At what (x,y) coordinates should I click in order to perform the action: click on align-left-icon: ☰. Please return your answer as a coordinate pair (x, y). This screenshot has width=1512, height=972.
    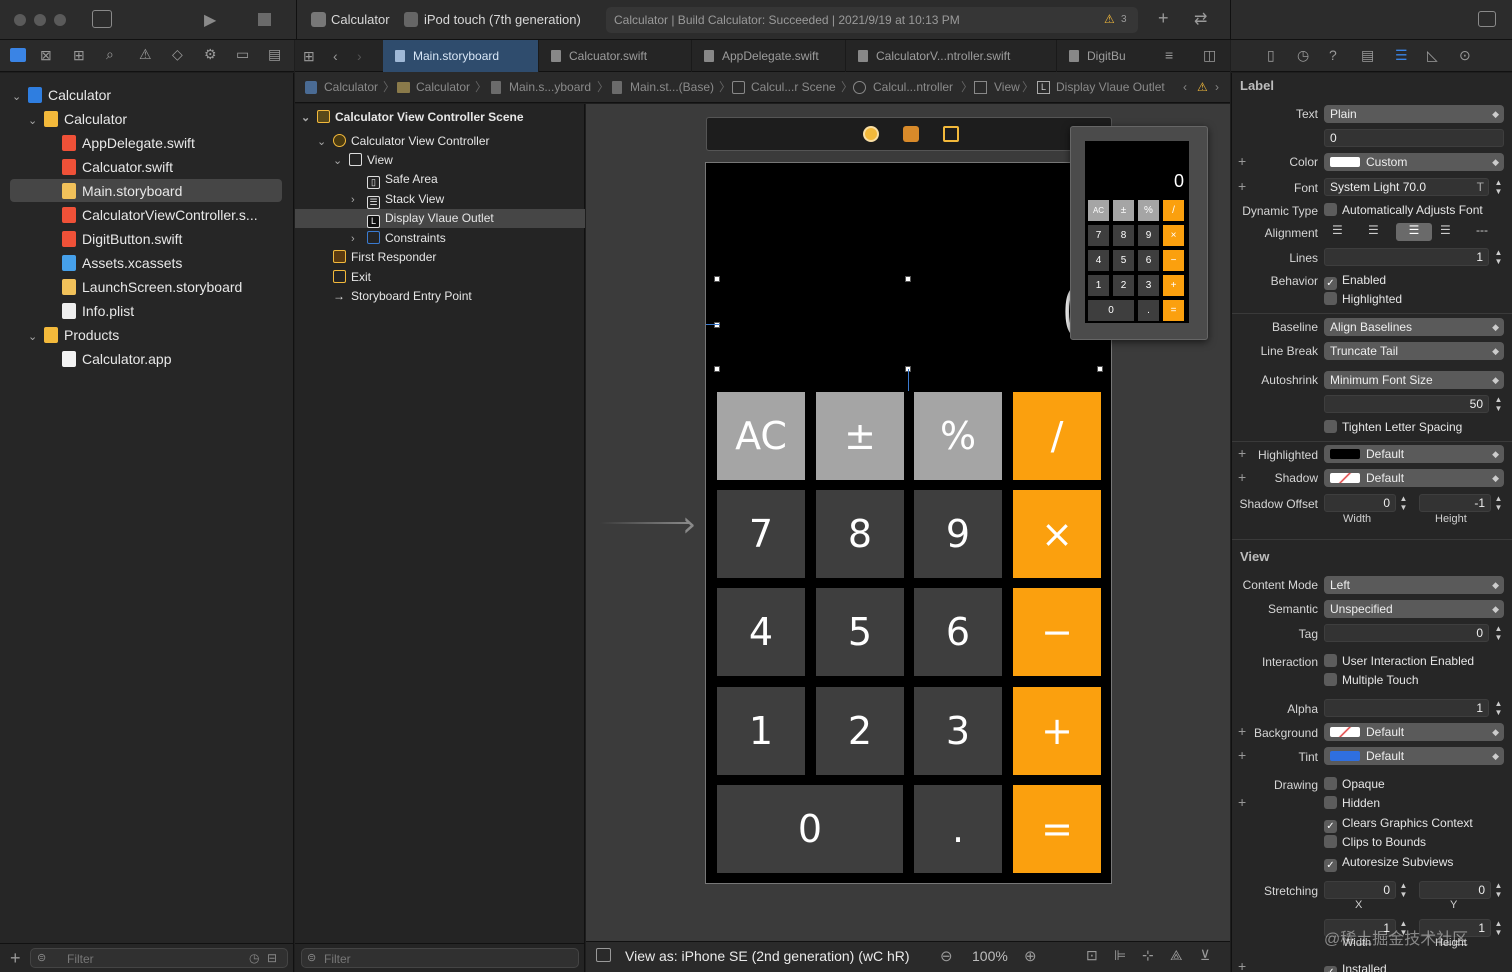
    Looking at the image, I should click on (1337, 230).